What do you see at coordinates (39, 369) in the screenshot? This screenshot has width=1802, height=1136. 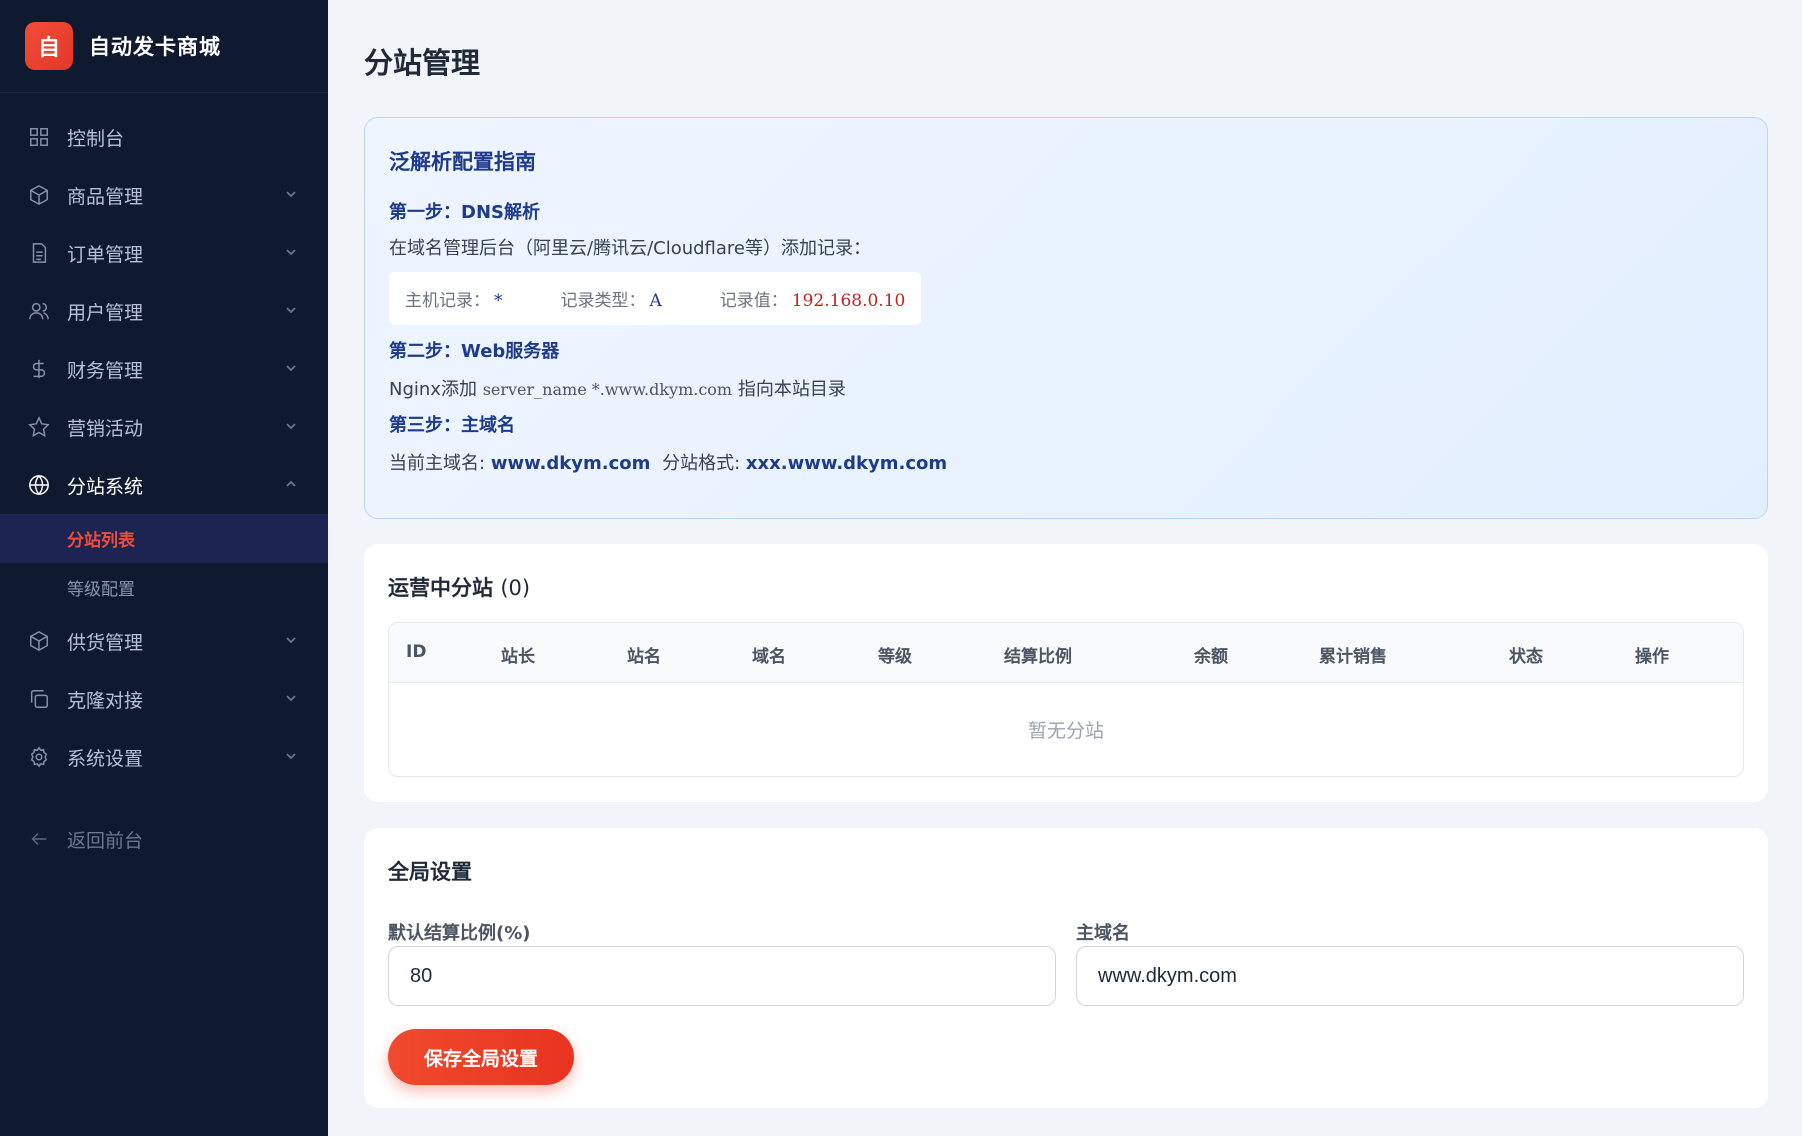 I see `dollar-icon` at bounding box center [39, 369].